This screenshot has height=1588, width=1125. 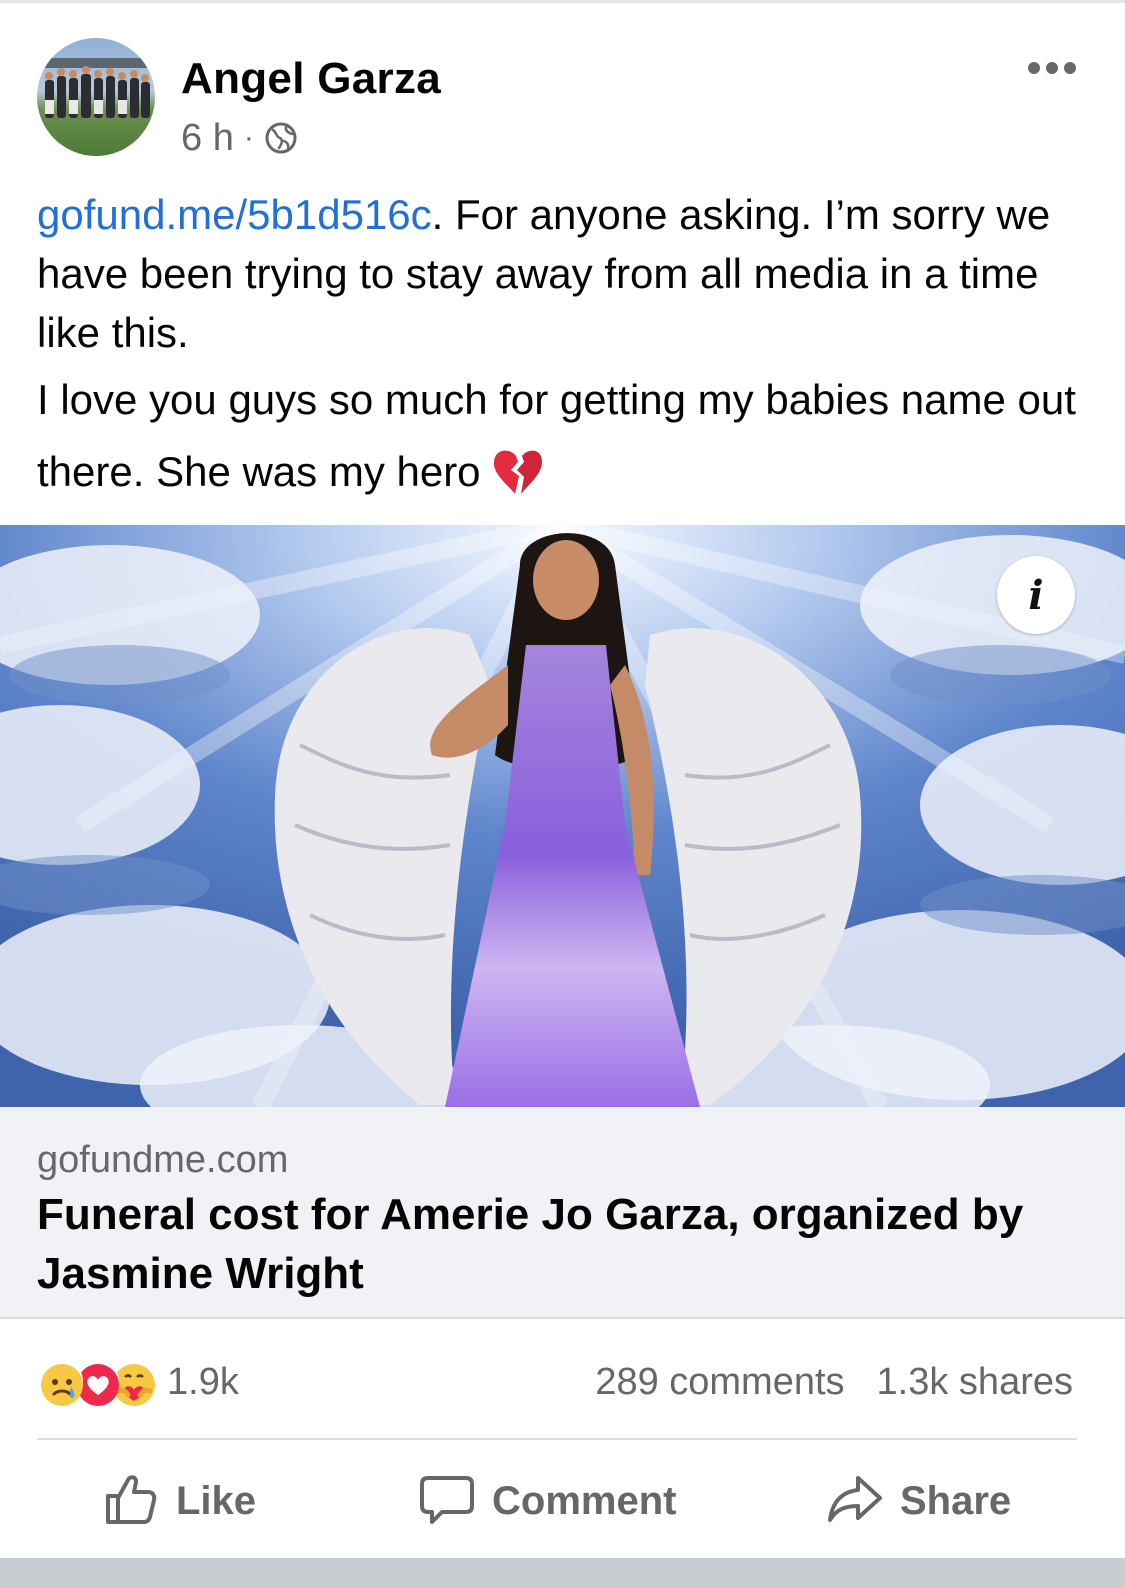 What do you see at coordinates (131, 1501) in the screenshot?
I see `thumbs-up-icon` at bounding box center [131, 1501].